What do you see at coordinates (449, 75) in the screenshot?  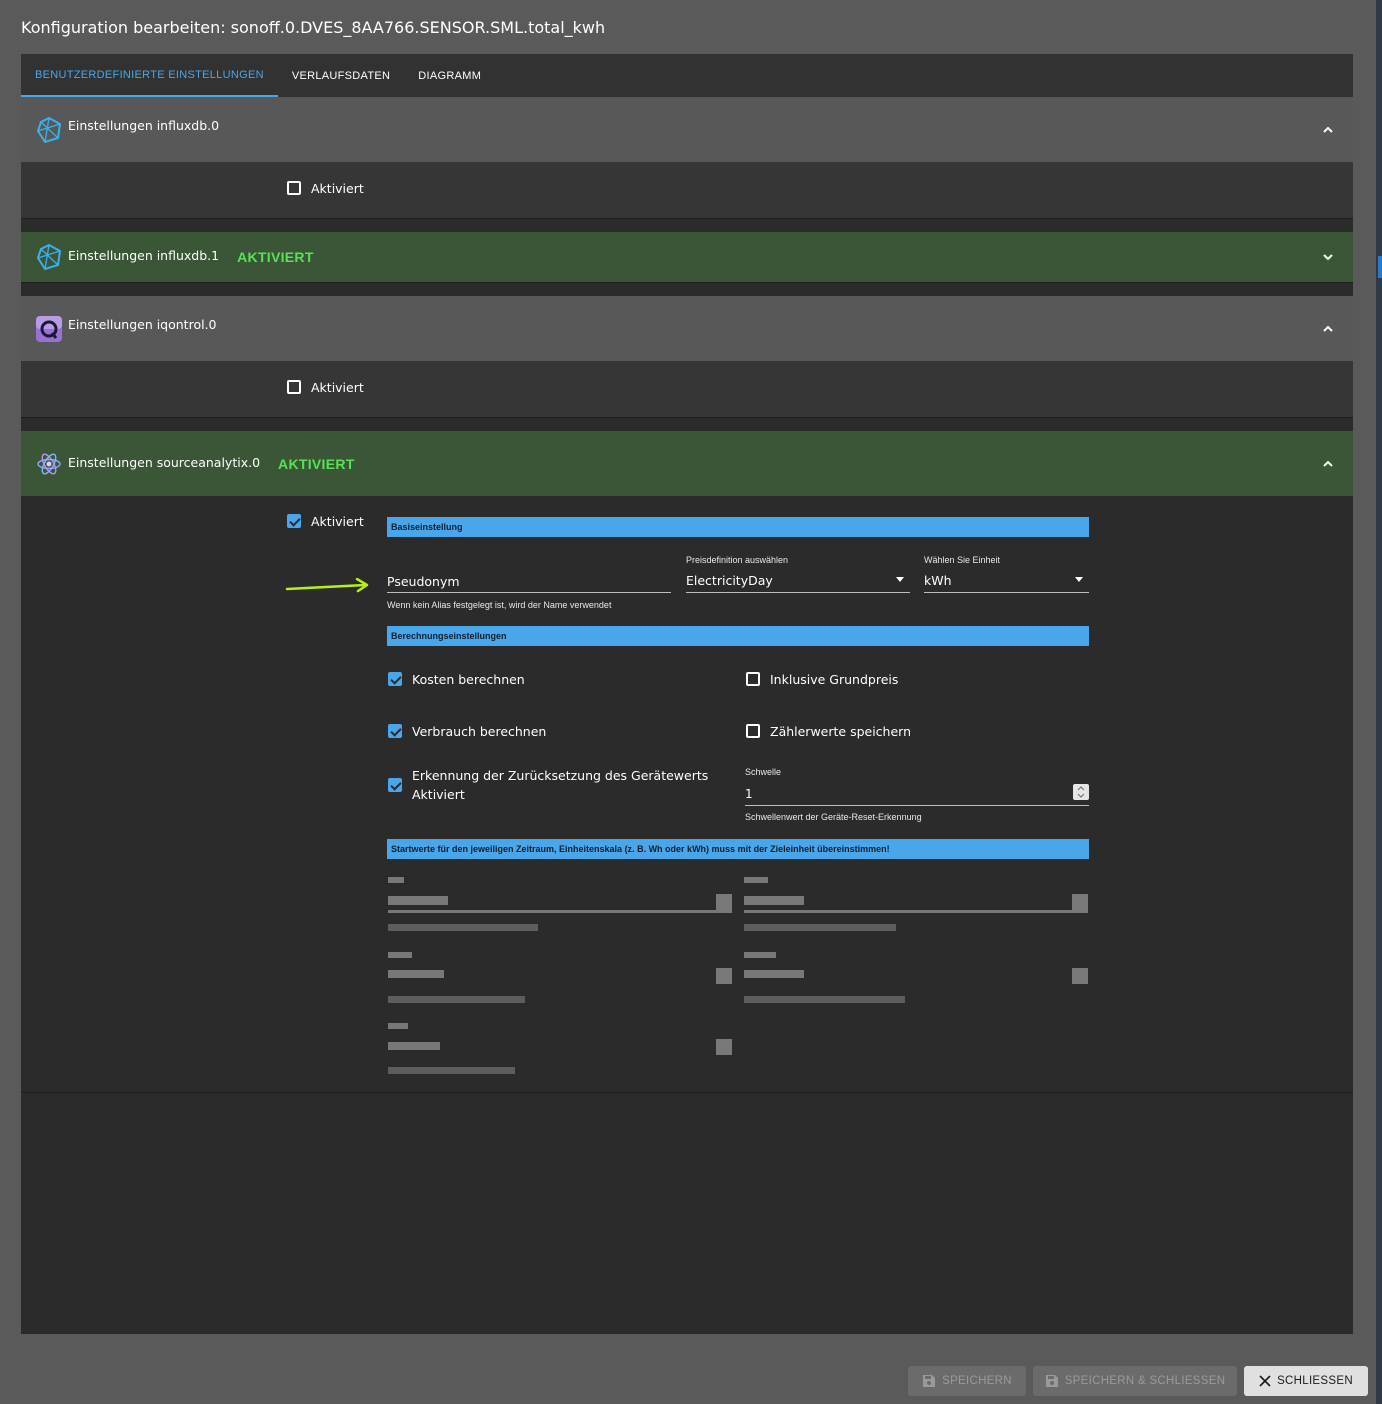 I see `tab-chart: DIAGRAMM` at bounding box center [449, 75].